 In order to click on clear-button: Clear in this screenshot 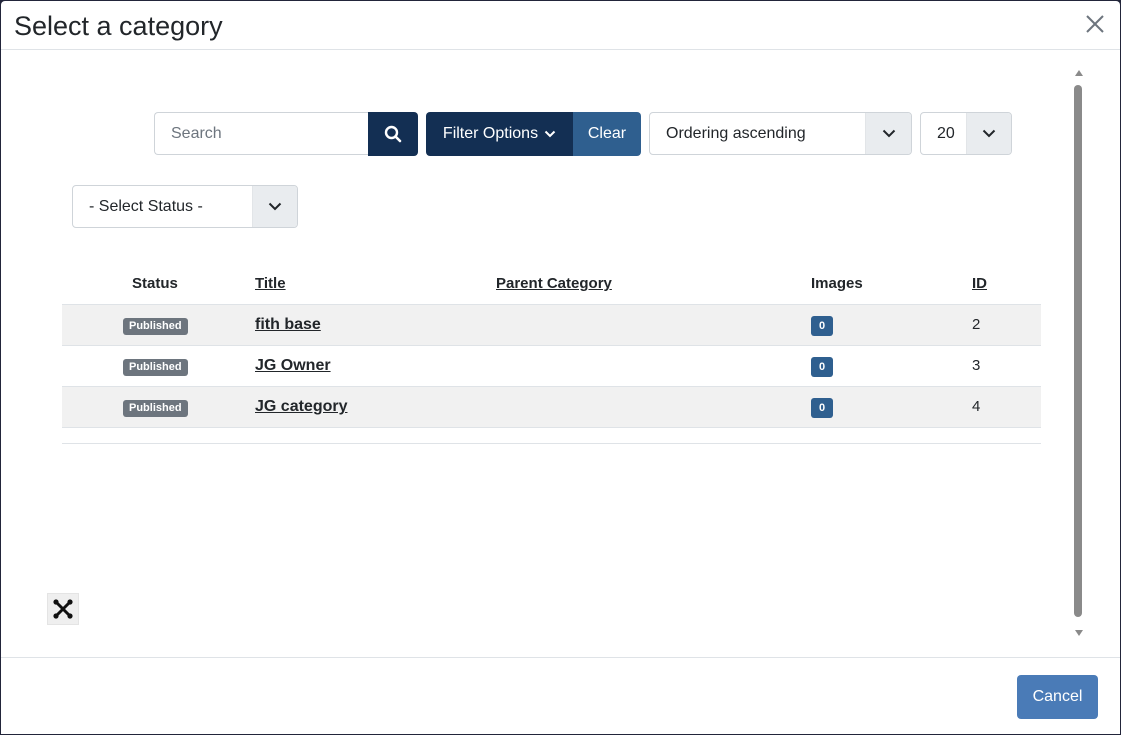, I will do `click(607, 134)`.